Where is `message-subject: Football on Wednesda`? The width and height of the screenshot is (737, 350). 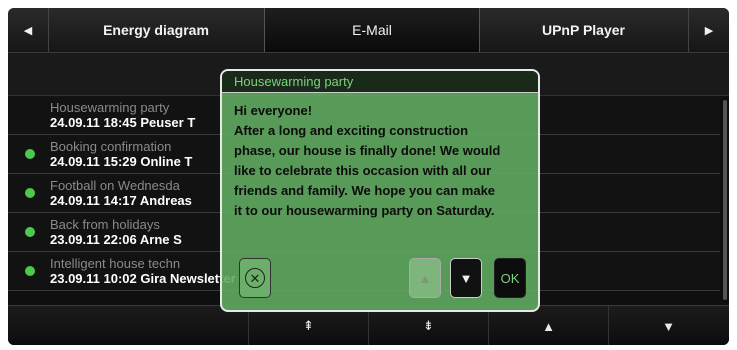 message-subject: Football on Wednesda is located at coordinates (115, 185).